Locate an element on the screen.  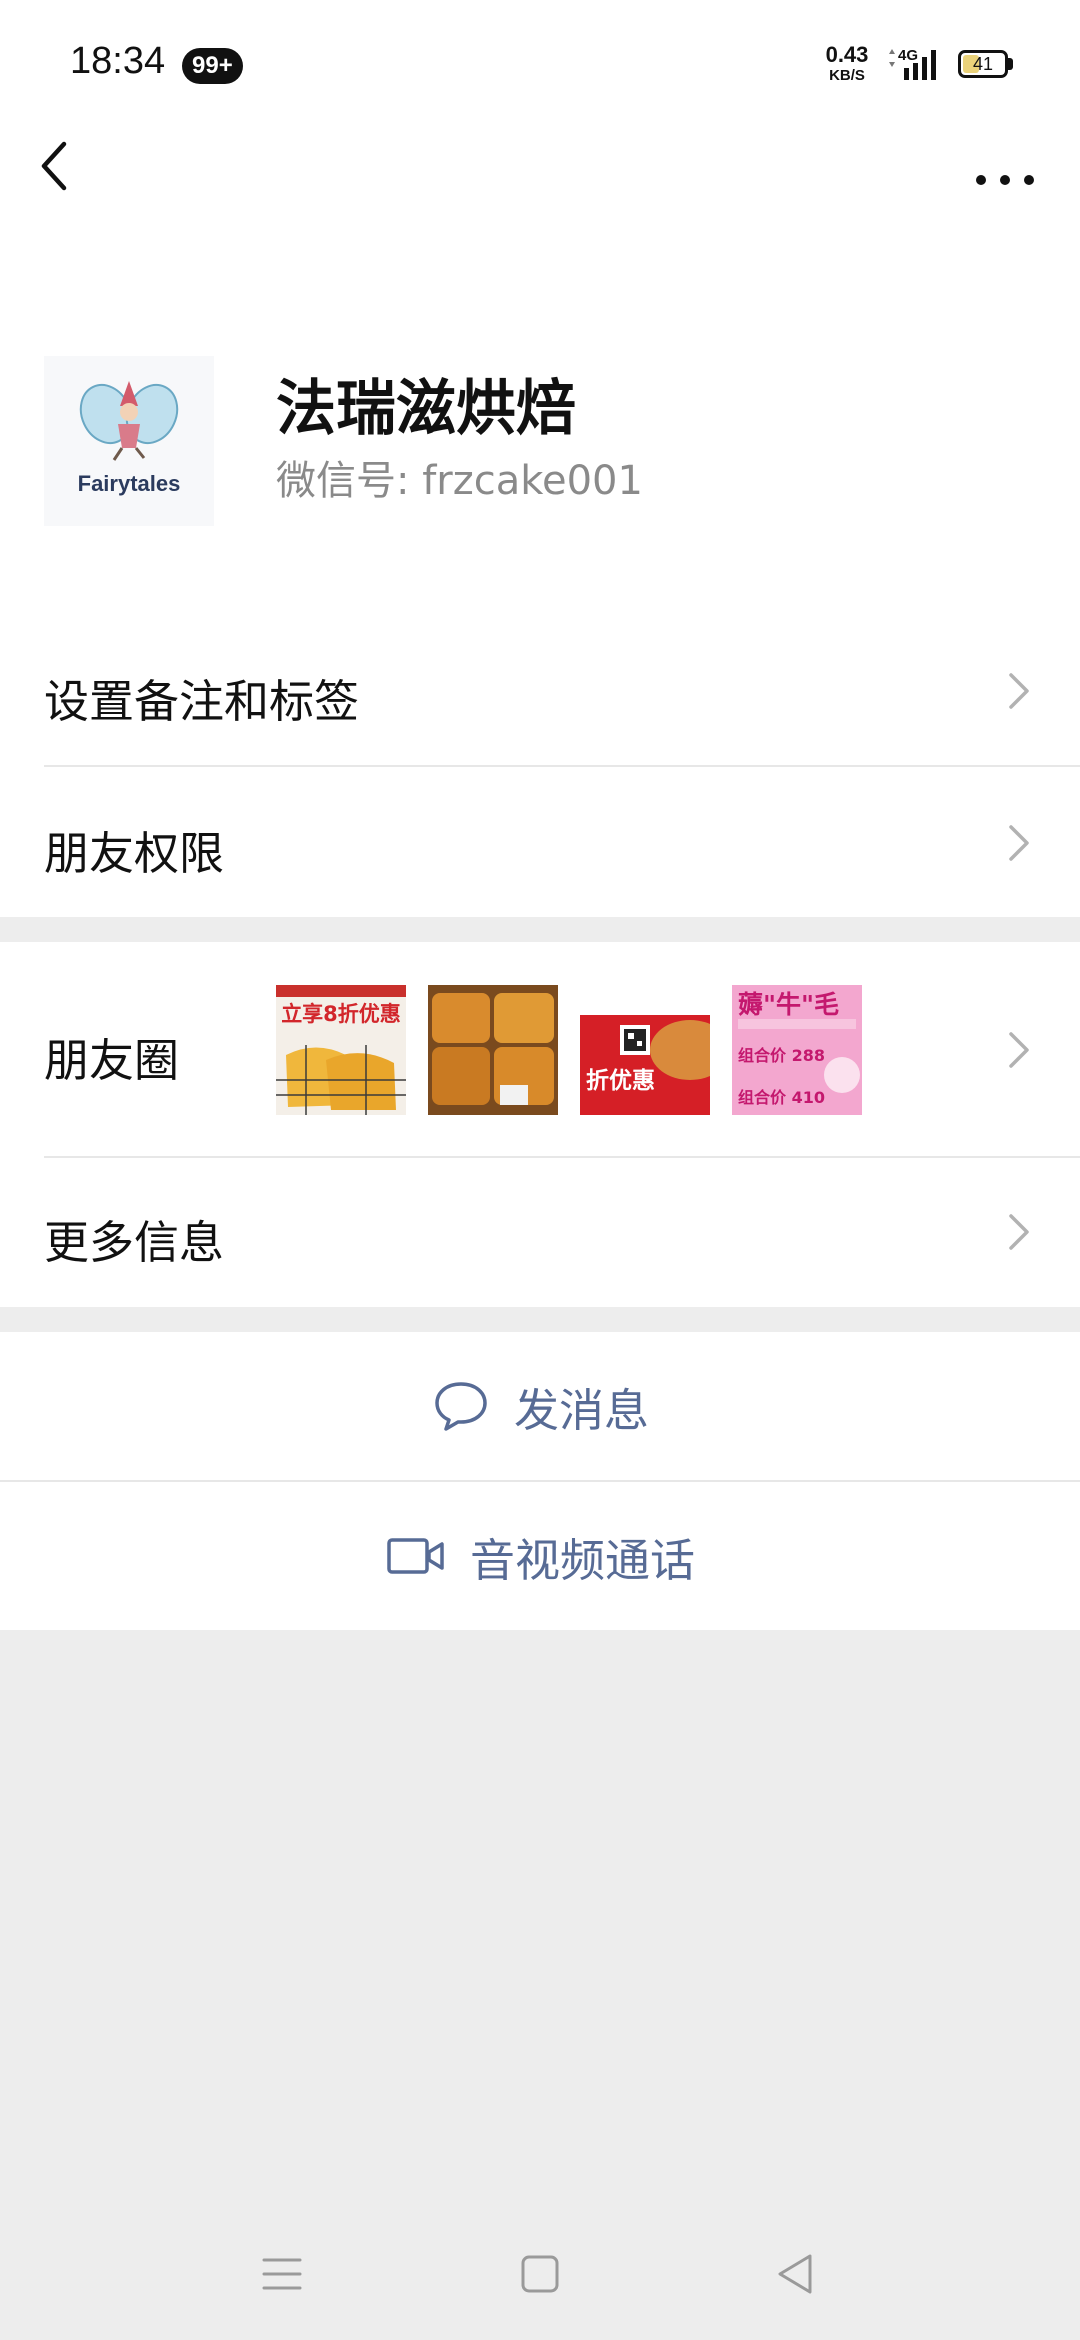
battery-icon: 41 is located at coordinates (983, 64).